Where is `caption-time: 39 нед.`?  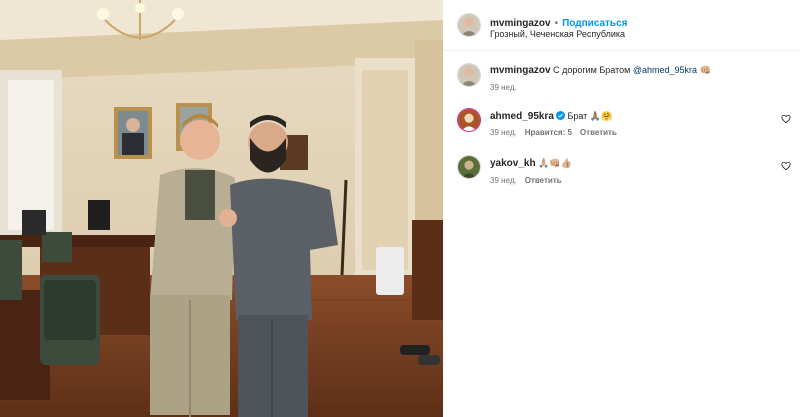
caption-time: 39 нед. is located at coordinates (503, 87).